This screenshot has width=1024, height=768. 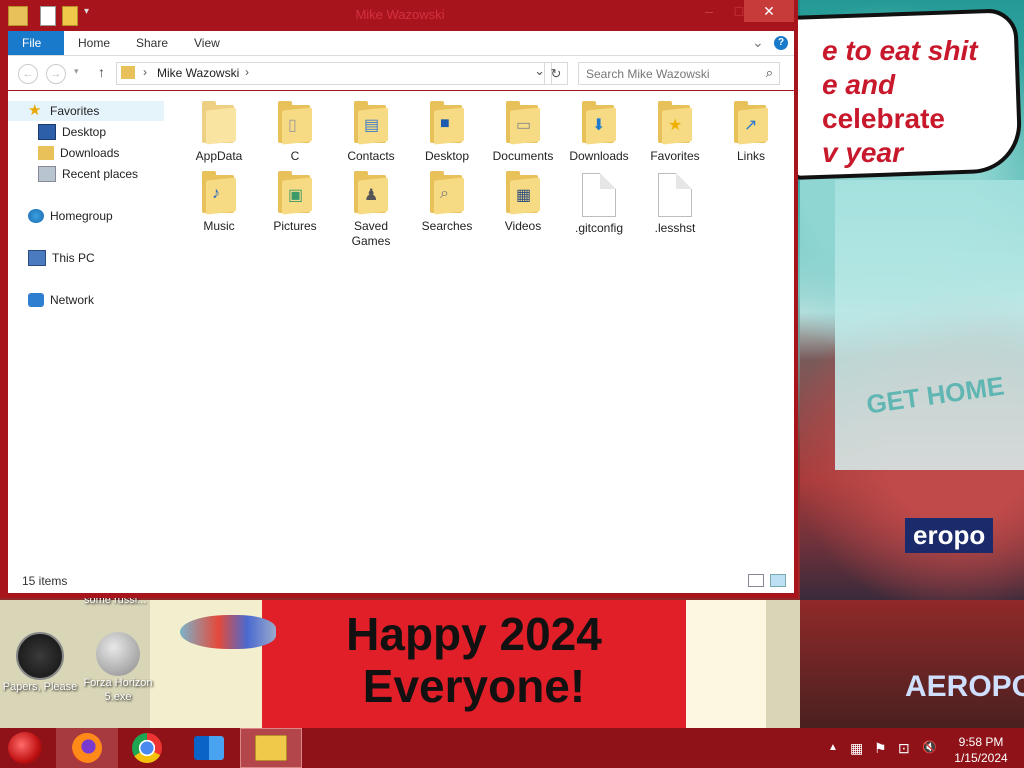 I want to click on nav-item-homegroup: Homegroup, so click(x=70, y=216).